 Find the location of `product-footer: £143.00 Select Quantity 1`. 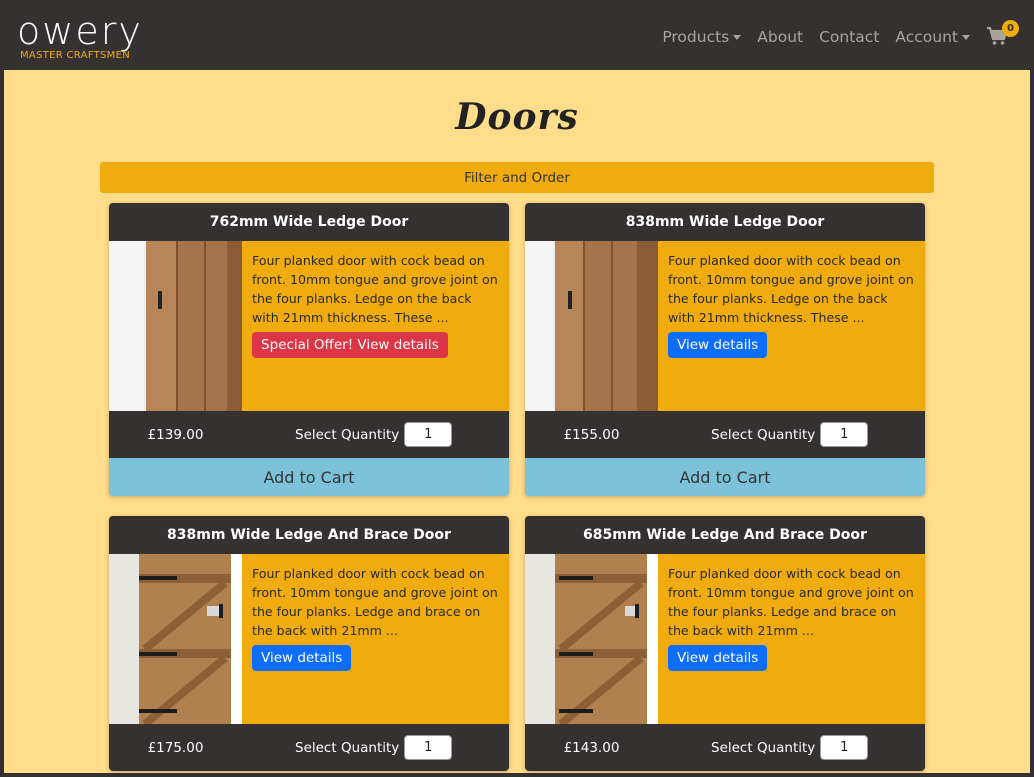

product-footer: £143.00 Select Quantity 1 is located at coordinates (725, 747).